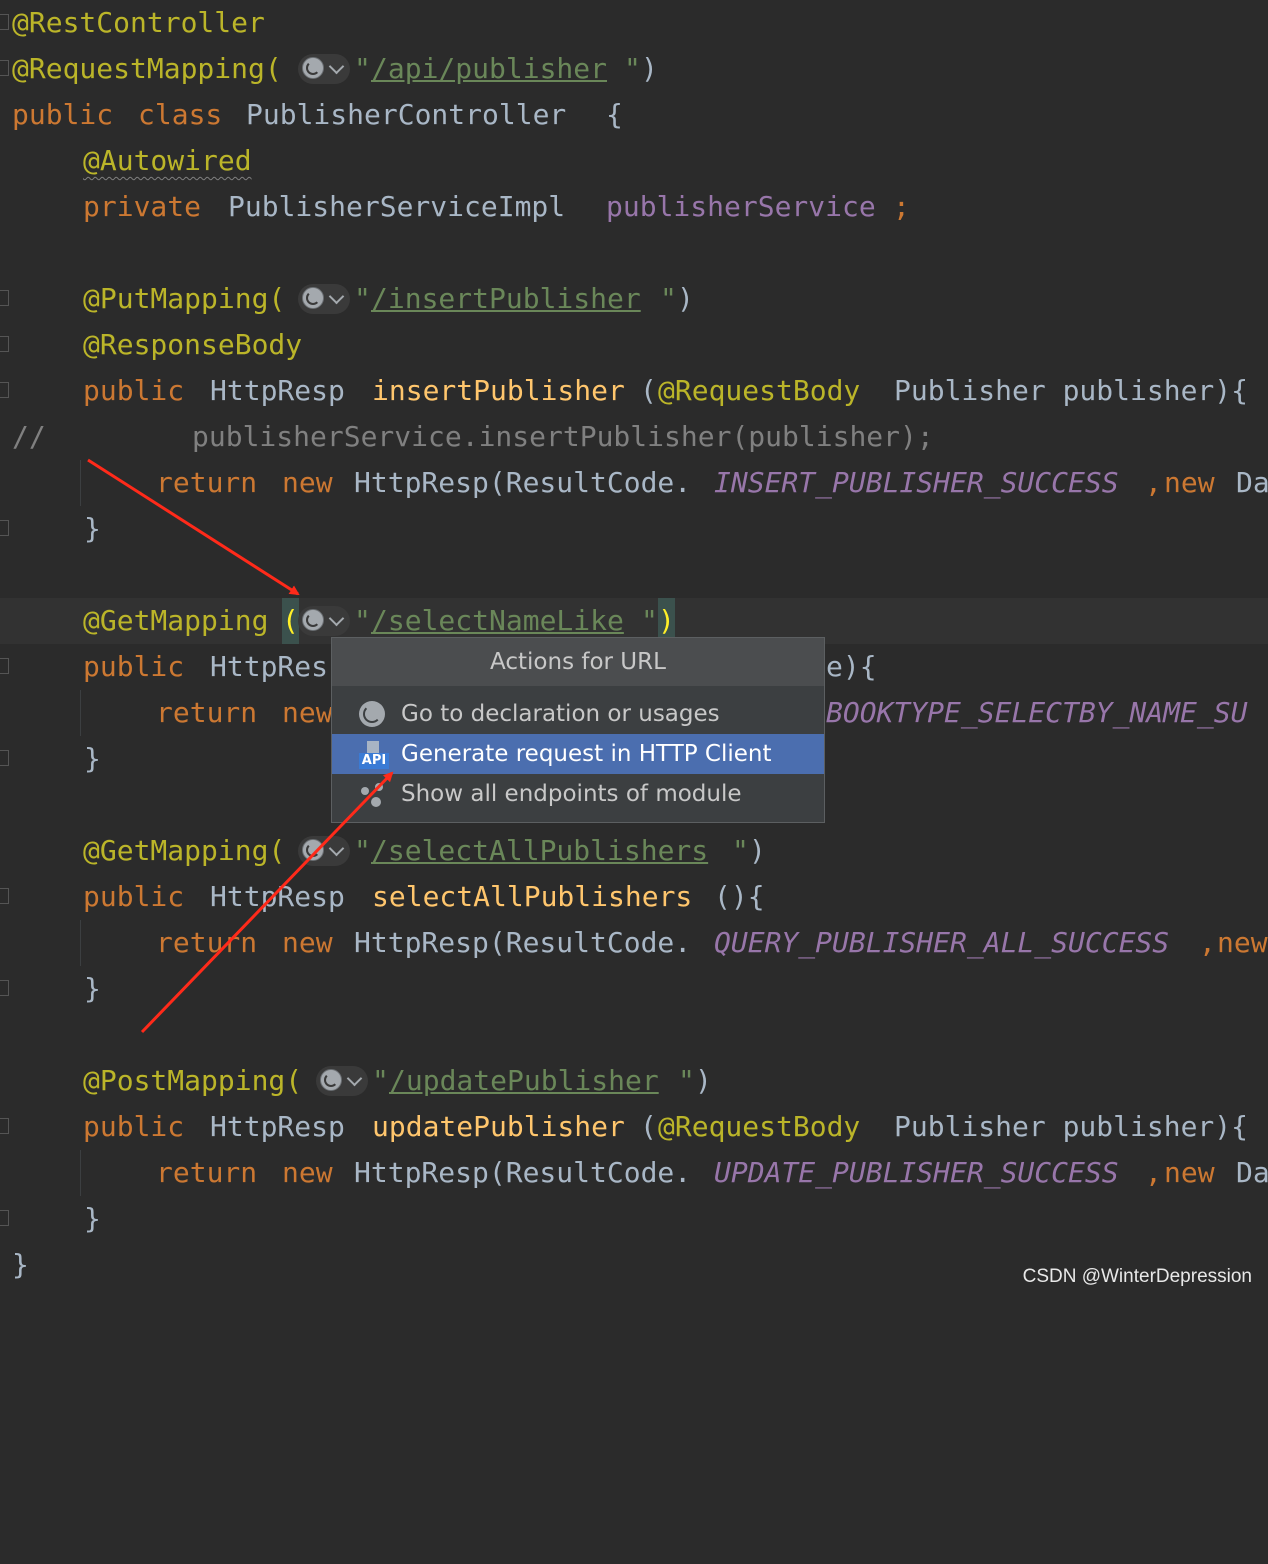  I want to click on annotation-arrows, so click(240, 746).